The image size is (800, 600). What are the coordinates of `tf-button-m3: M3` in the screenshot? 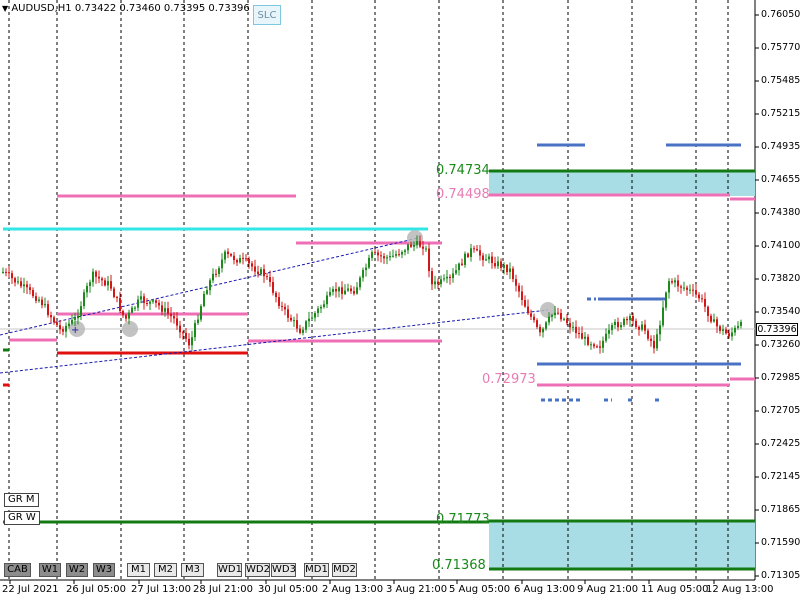 It's located at (192, 570).